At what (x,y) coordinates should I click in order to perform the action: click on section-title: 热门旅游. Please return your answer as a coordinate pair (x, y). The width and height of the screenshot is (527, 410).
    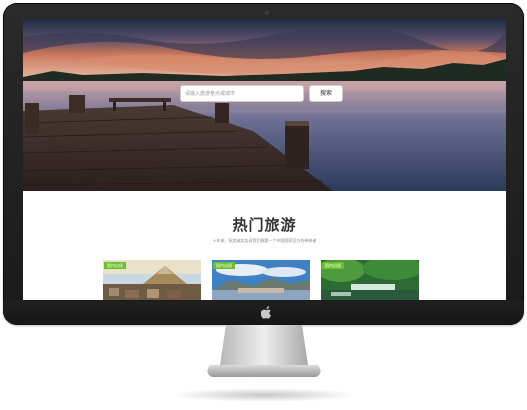
    Looking at the image, I should click on (264, 225).